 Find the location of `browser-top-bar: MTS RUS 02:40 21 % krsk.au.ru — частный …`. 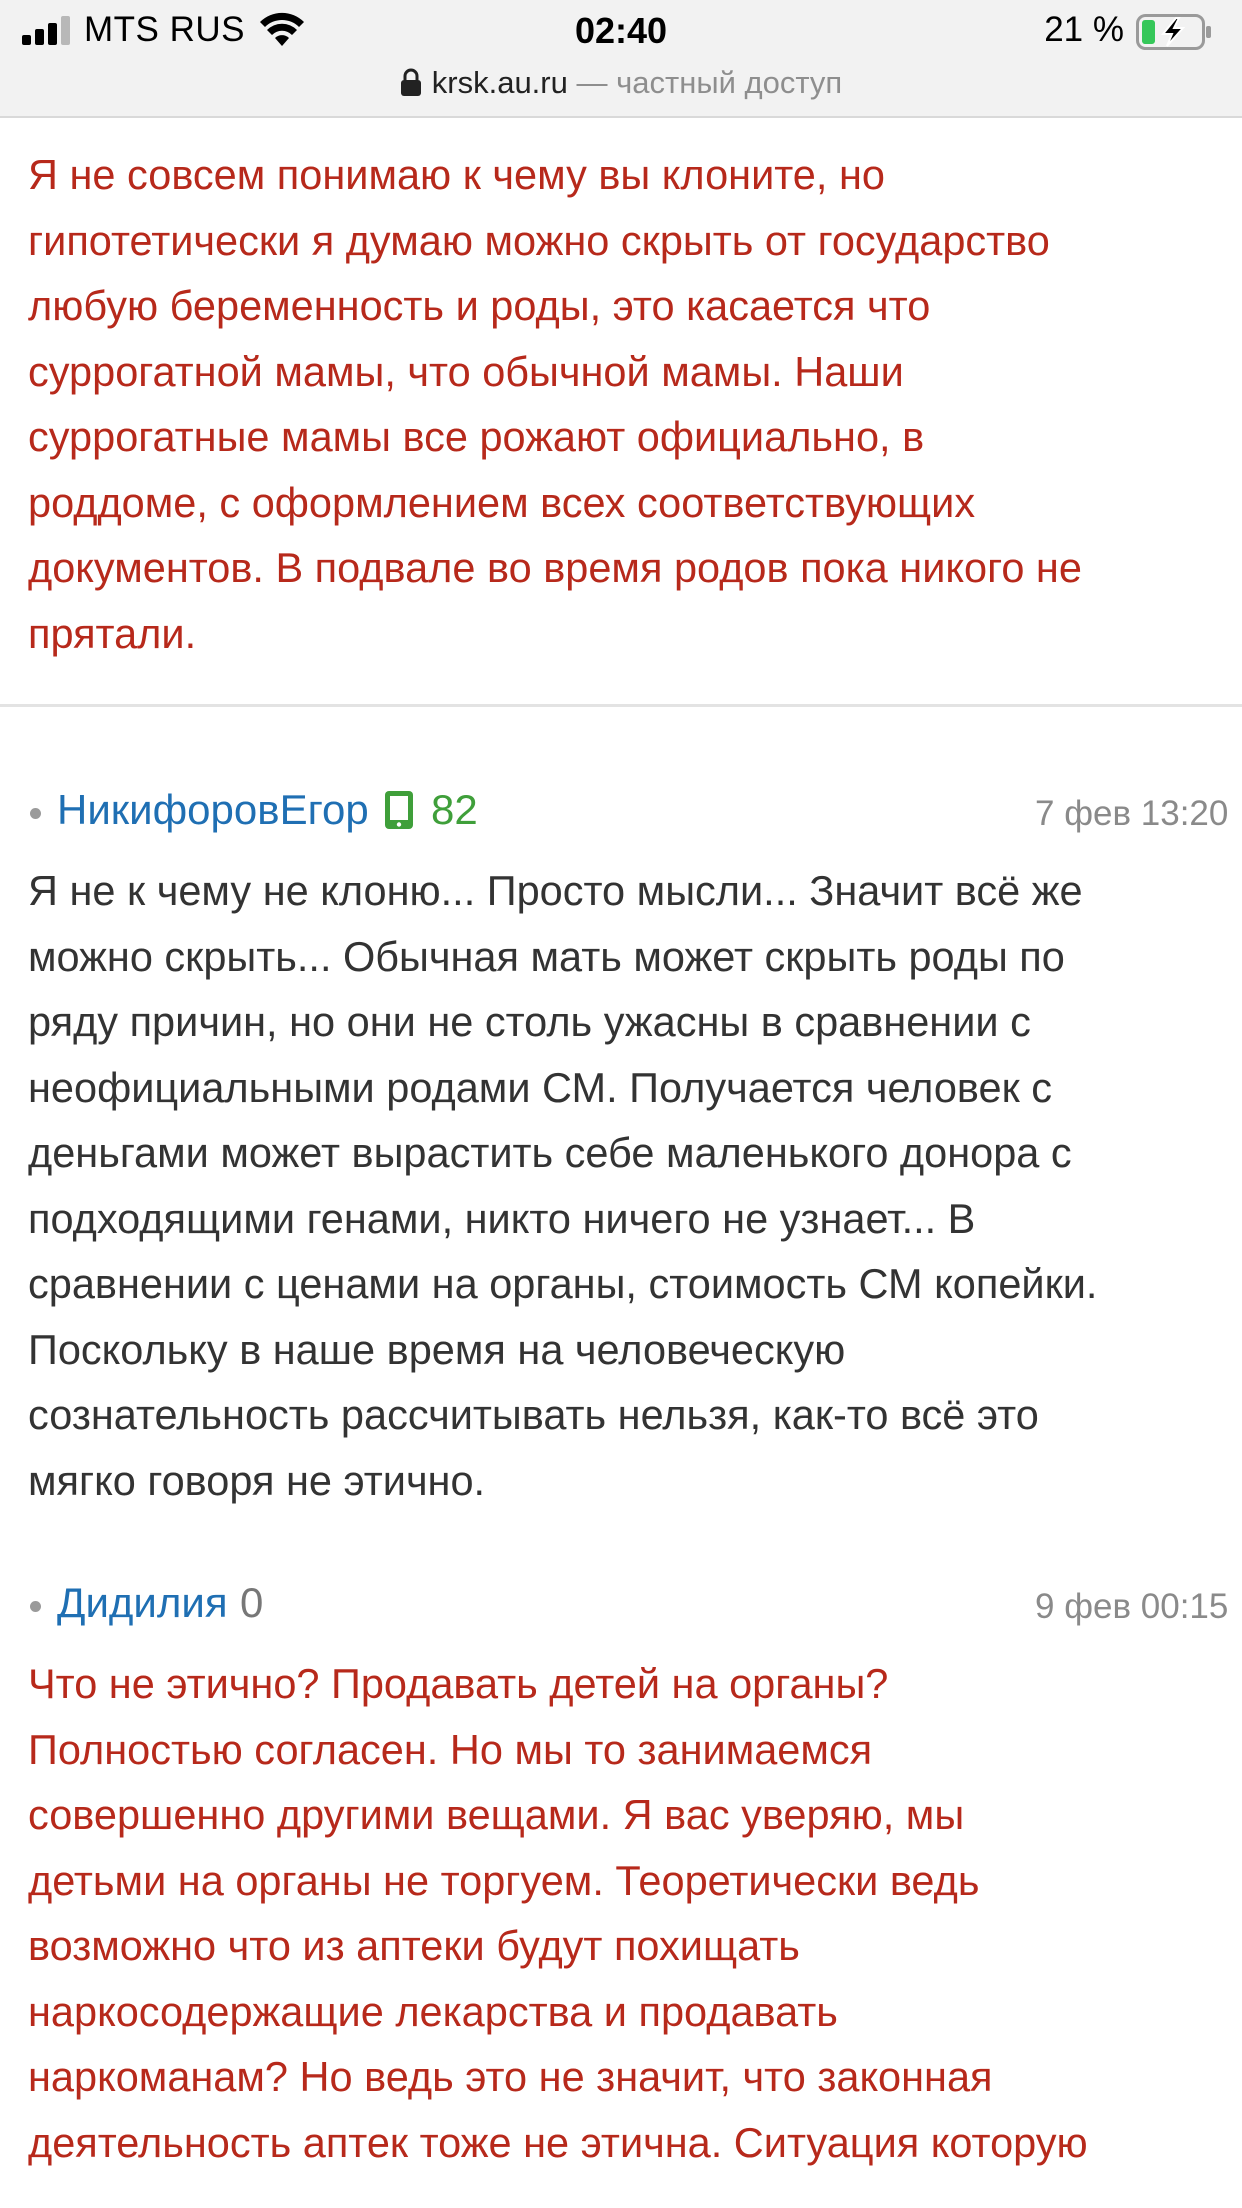

browser-top-bar: MTS RUS 02:40 21 % krsk.au.ru — частный … is located at coordinates (621, 59).